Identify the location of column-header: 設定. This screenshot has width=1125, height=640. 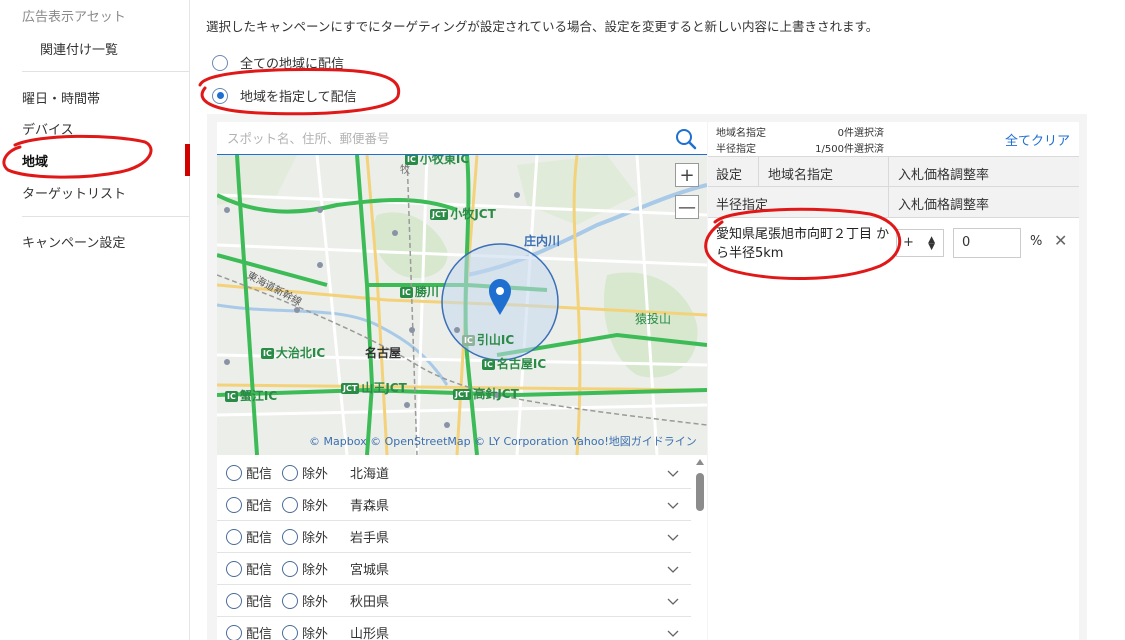
(729, 175).